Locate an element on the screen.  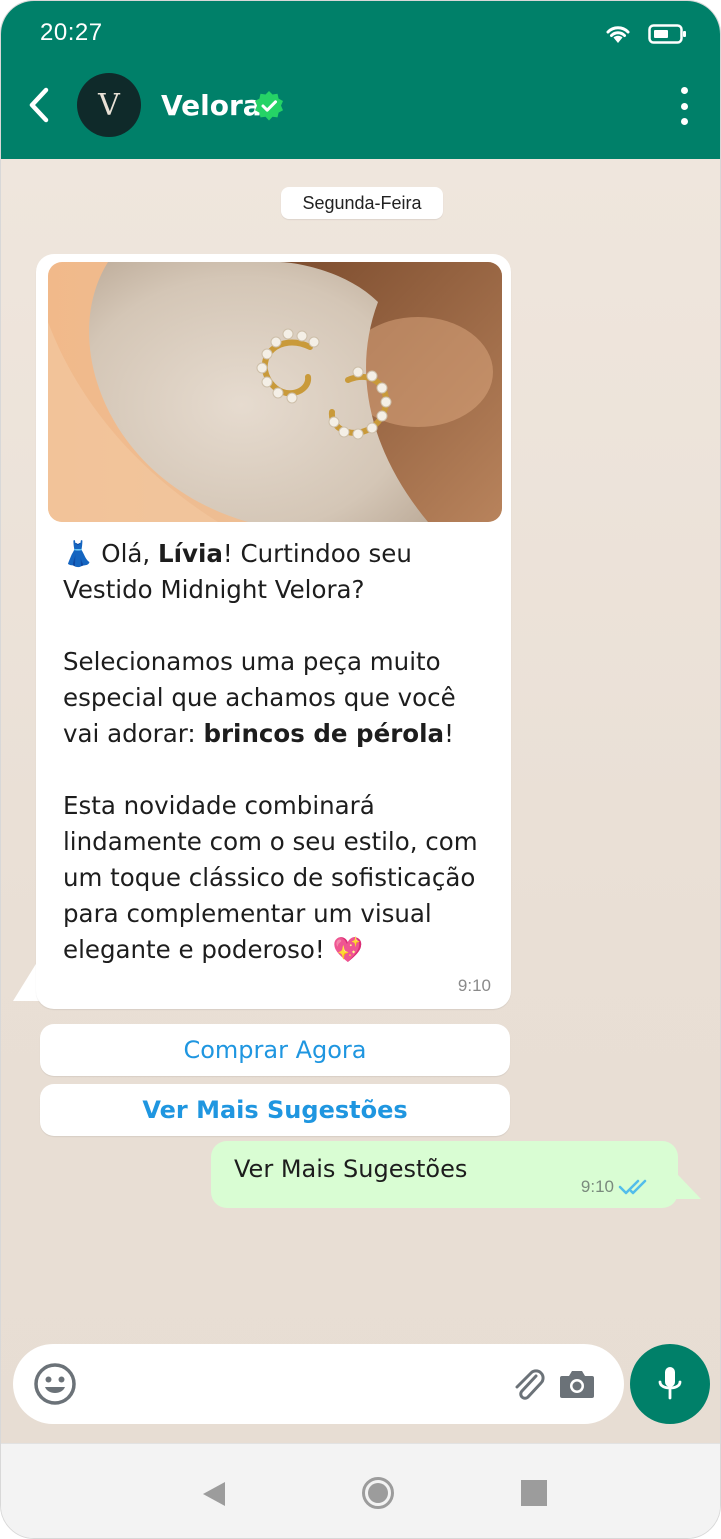
product-image is located at coordinates (275, 392).